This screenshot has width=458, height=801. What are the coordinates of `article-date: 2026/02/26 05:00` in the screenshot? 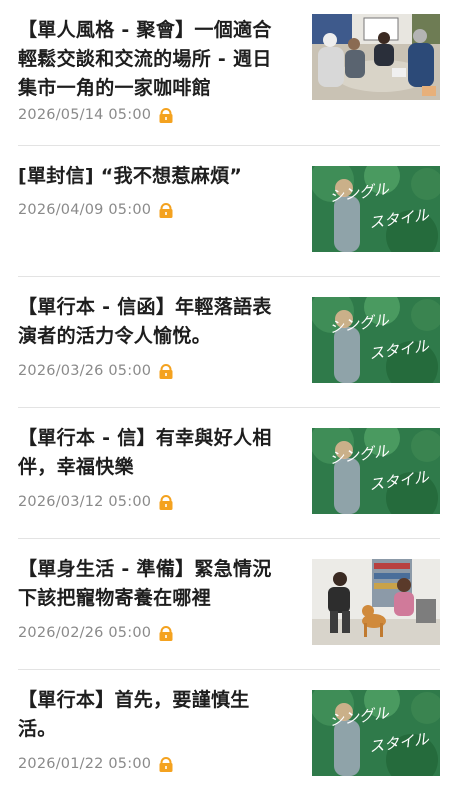 It's located at (85, 633).